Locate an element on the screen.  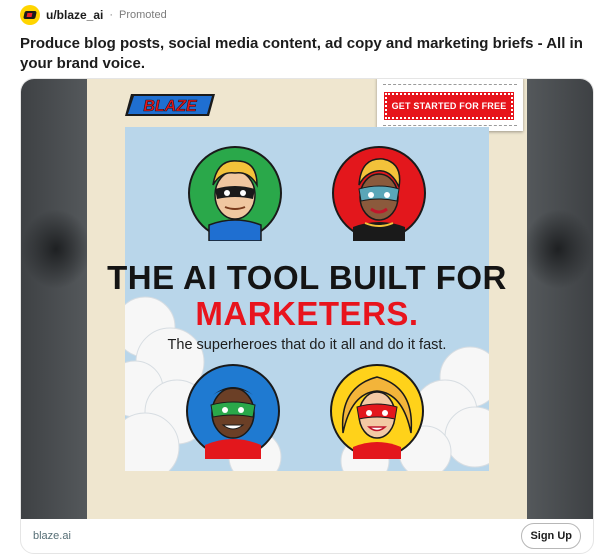
media-shadow-right is located at coordinates (558, 249).